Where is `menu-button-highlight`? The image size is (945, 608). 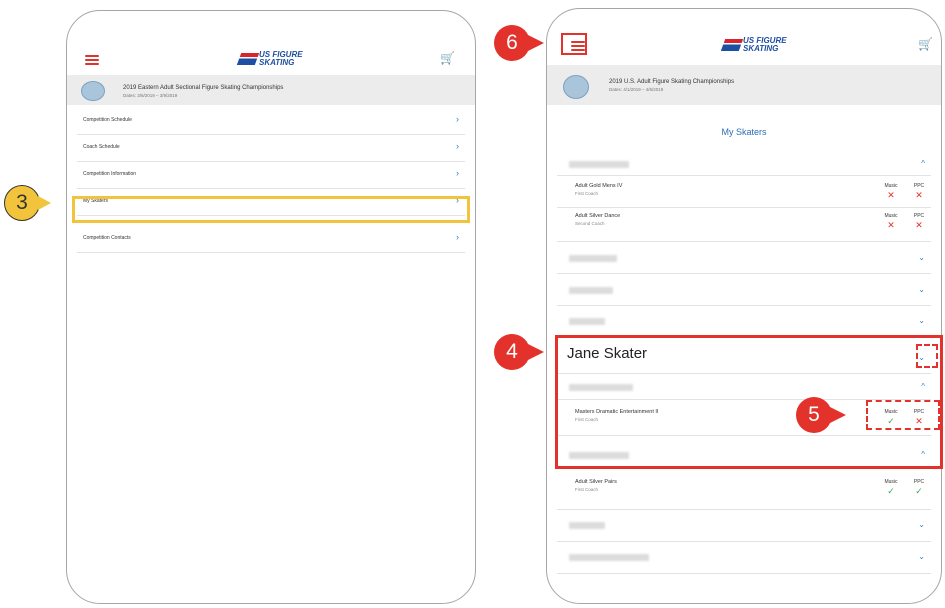
menu-button-highlight is located at coordinates (574, 44).